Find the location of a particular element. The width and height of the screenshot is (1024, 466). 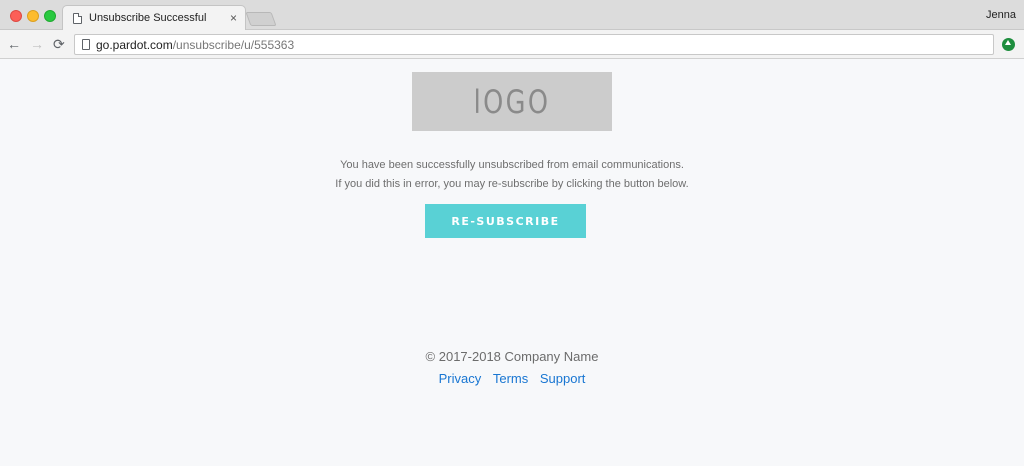

terms-link: Terms is located at coordinates (510, 378).